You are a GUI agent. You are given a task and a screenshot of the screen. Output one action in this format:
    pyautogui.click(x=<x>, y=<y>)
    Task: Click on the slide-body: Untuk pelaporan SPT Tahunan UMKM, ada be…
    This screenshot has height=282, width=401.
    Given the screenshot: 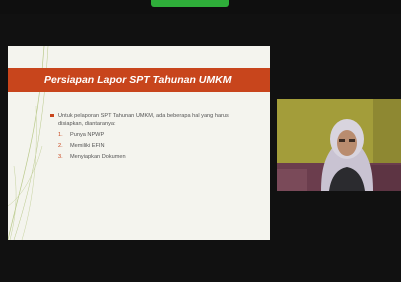 What is the action you would take?
    pyautogui.click(x=152, y=137)
    